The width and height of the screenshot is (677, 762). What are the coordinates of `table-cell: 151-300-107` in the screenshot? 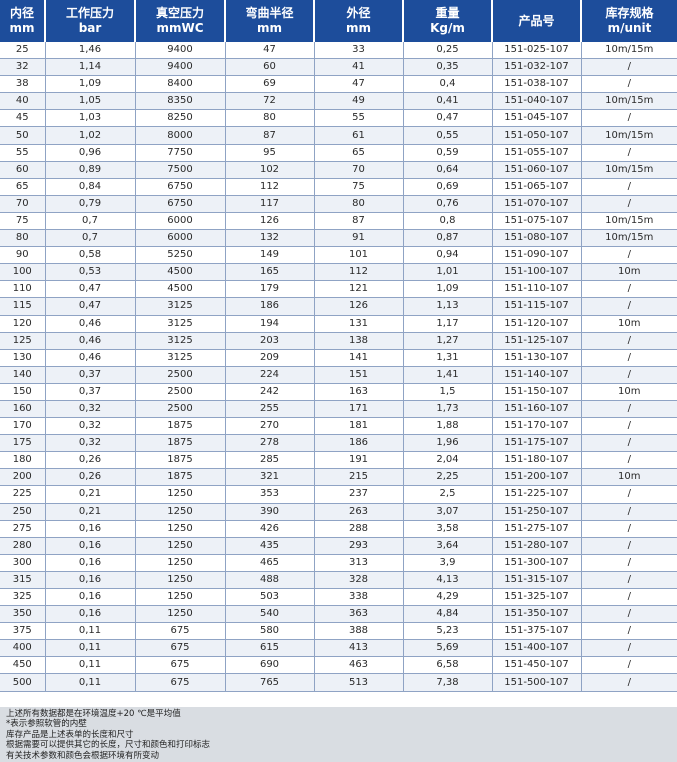 It's located at (537, 563).